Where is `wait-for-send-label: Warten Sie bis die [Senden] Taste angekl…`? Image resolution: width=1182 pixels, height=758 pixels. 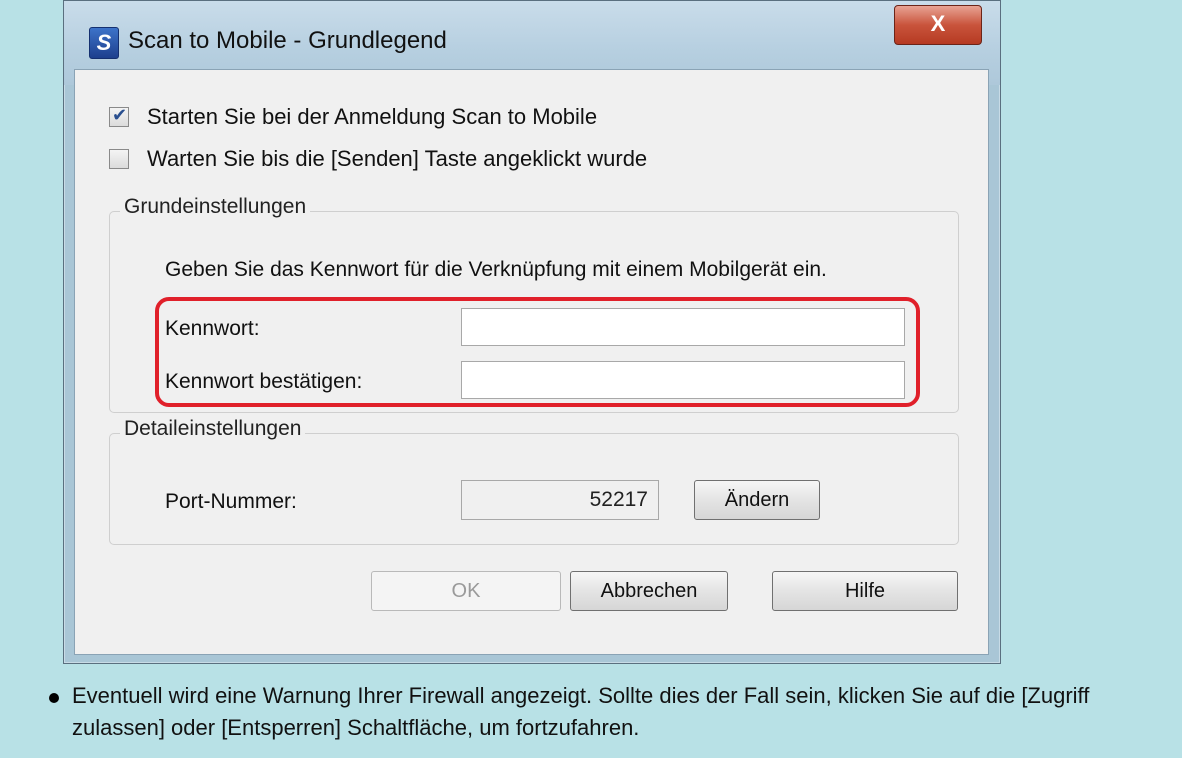 wait-for-send-label: Warten Sie bis die [Senden] Taste angekl… is located at coordinates (397, 158).